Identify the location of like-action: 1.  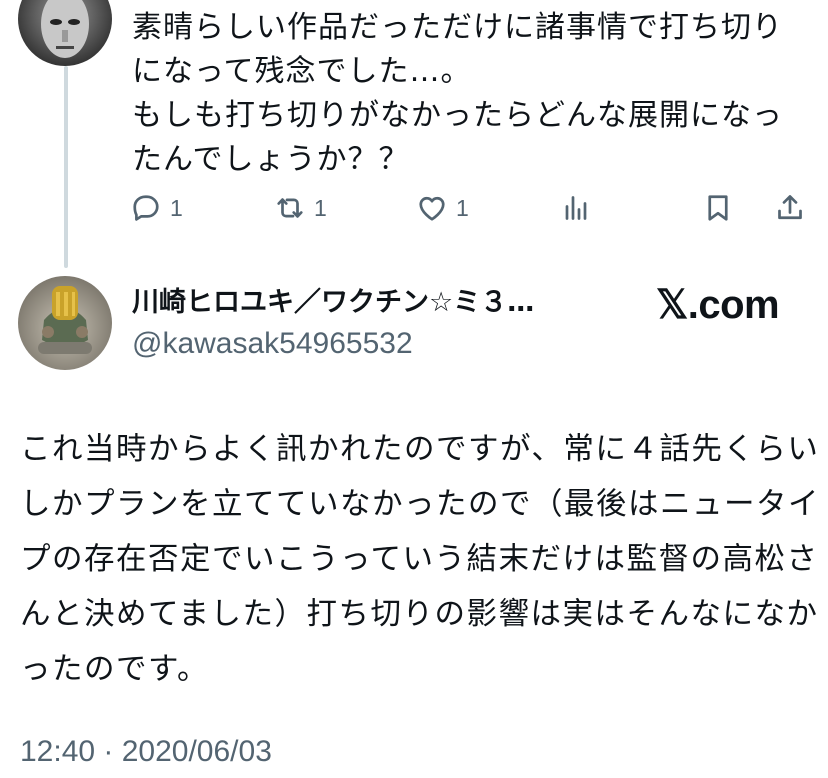
(441, 208).